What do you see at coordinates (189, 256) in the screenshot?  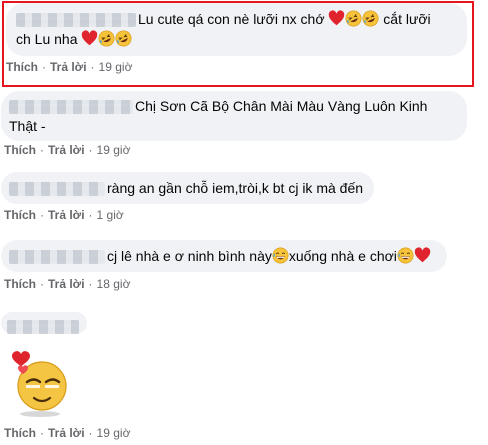 I see `comment-line: cj lê nhà e ơ ninh bình này` at bounding box center [189, 256].